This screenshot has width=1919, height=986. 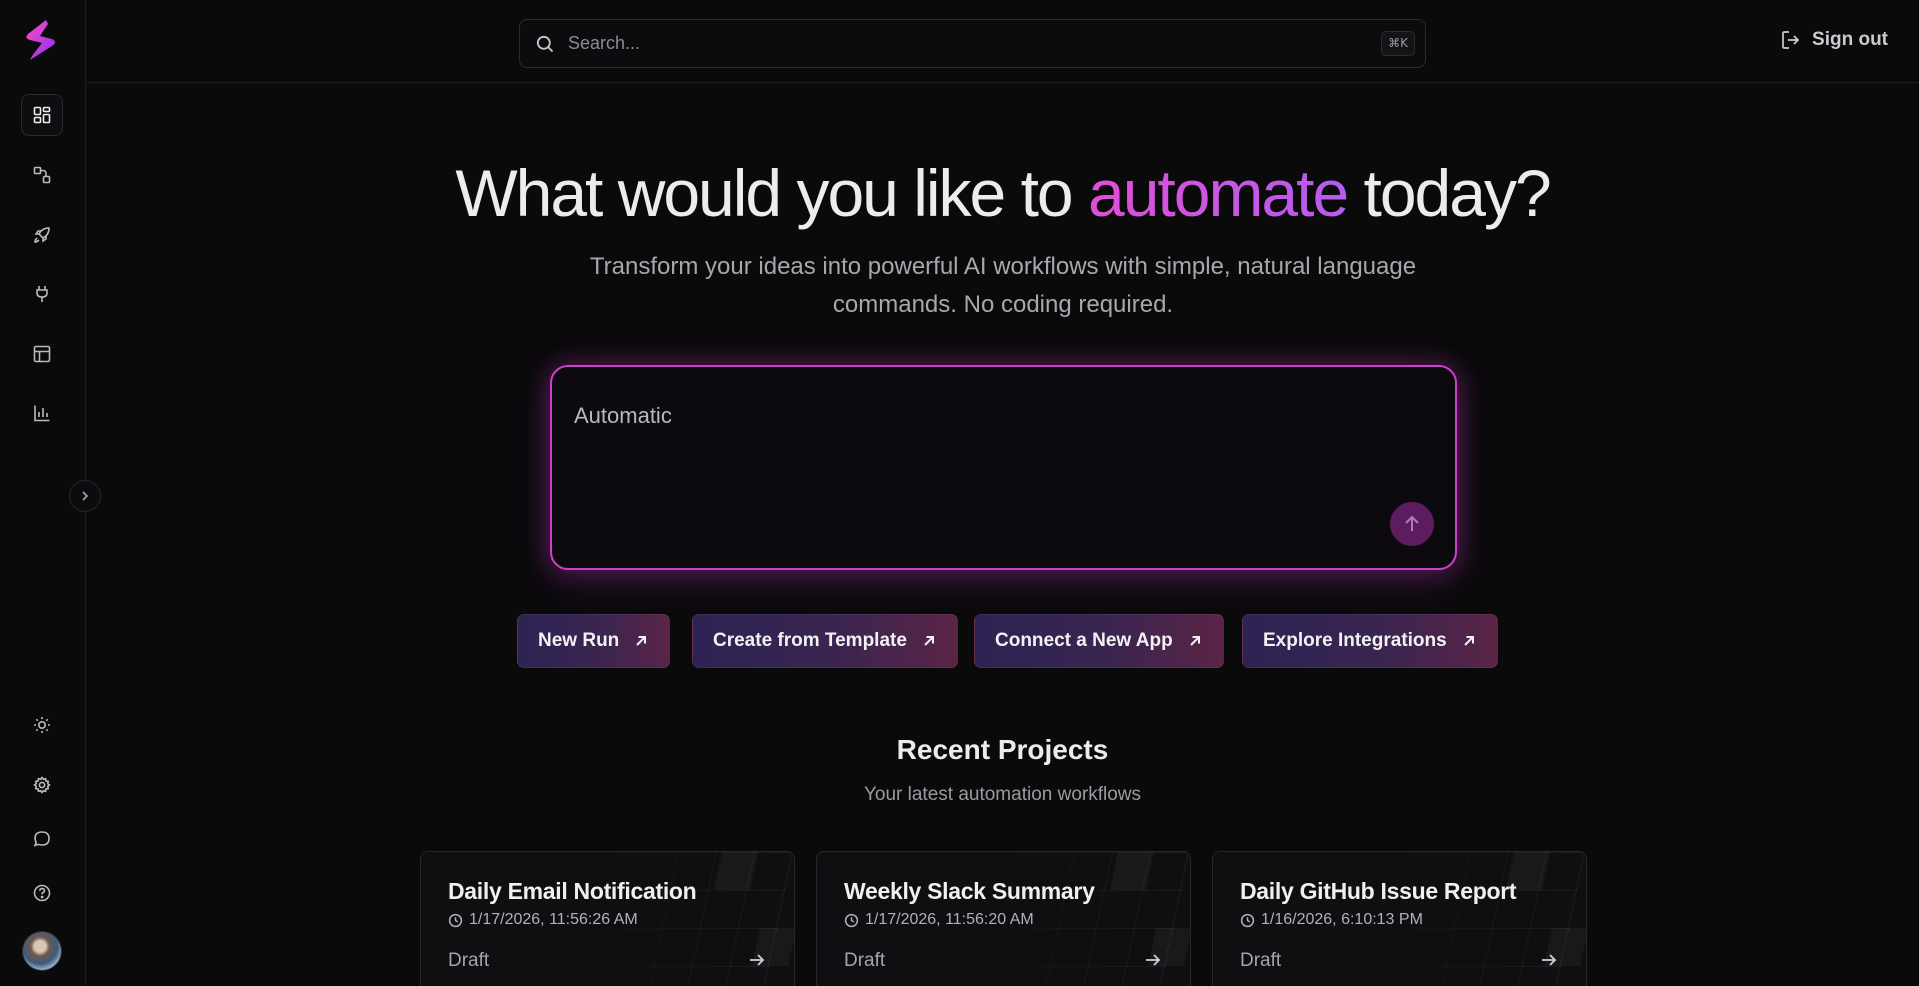 I want to click on project-title: Daily GitHub Issue Report, so click(x=1378, y=891).